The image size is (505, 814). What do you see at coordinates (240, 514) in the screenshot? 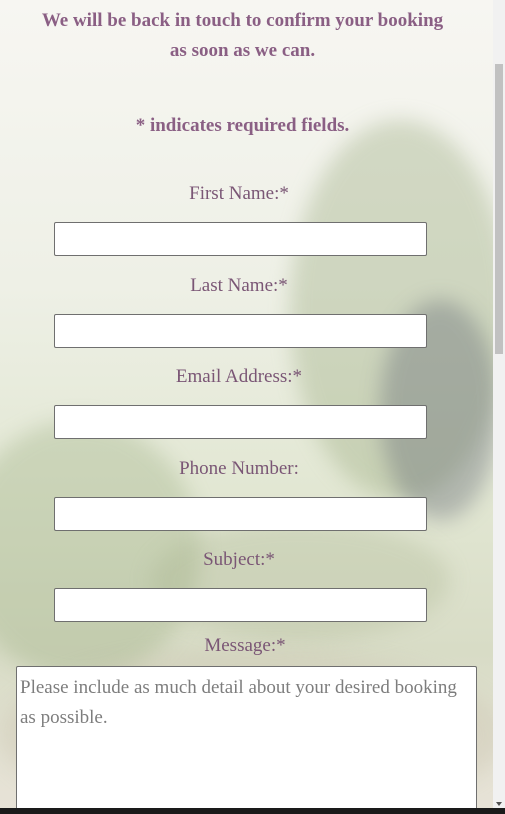
I see `phone-input` at bounding box center [240, 514].